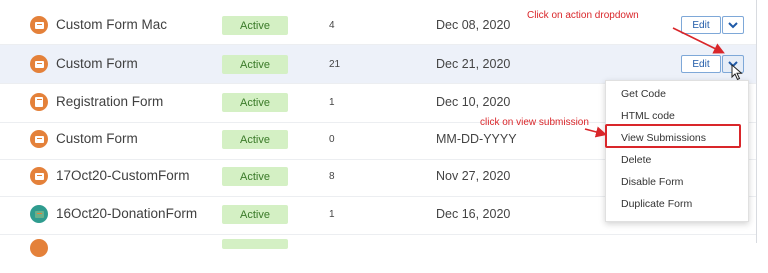 Image resolution: width=768 pixels, height=273 pixels. What do you see at coordinates (654, 82) in the screenshot?
I see `annotation-arrows` at bounding box center [654, 82].